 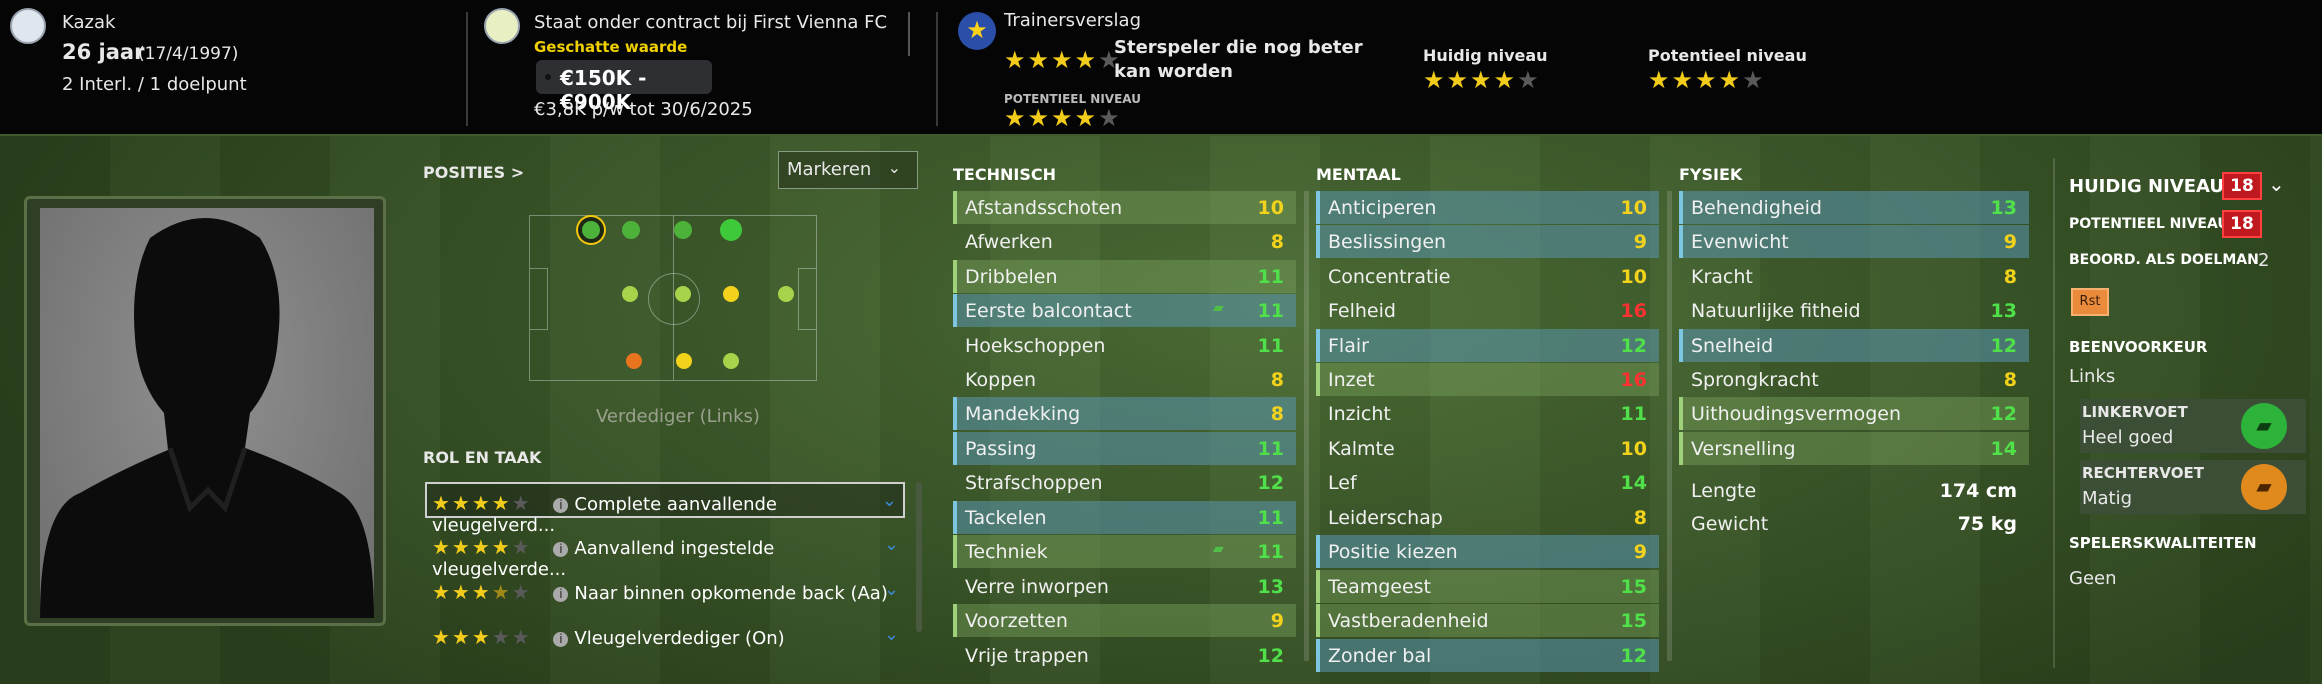 What do you see at coordinates (1487, 310) in the screenshot?
I see `attr-felheid: Felheid 16` at bounding box center [1487, 310].